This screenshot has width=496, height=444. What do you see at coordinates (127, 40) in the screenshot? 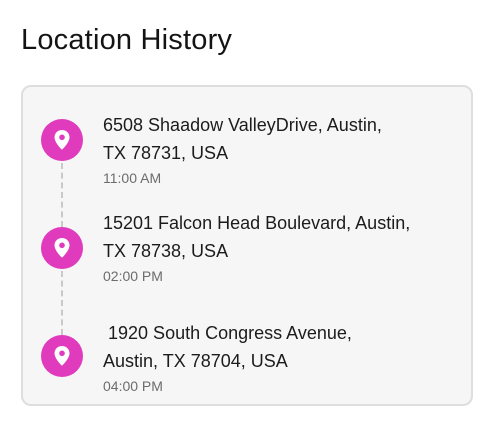
I see `page-title: Location History` at bounding box center [127, 40].